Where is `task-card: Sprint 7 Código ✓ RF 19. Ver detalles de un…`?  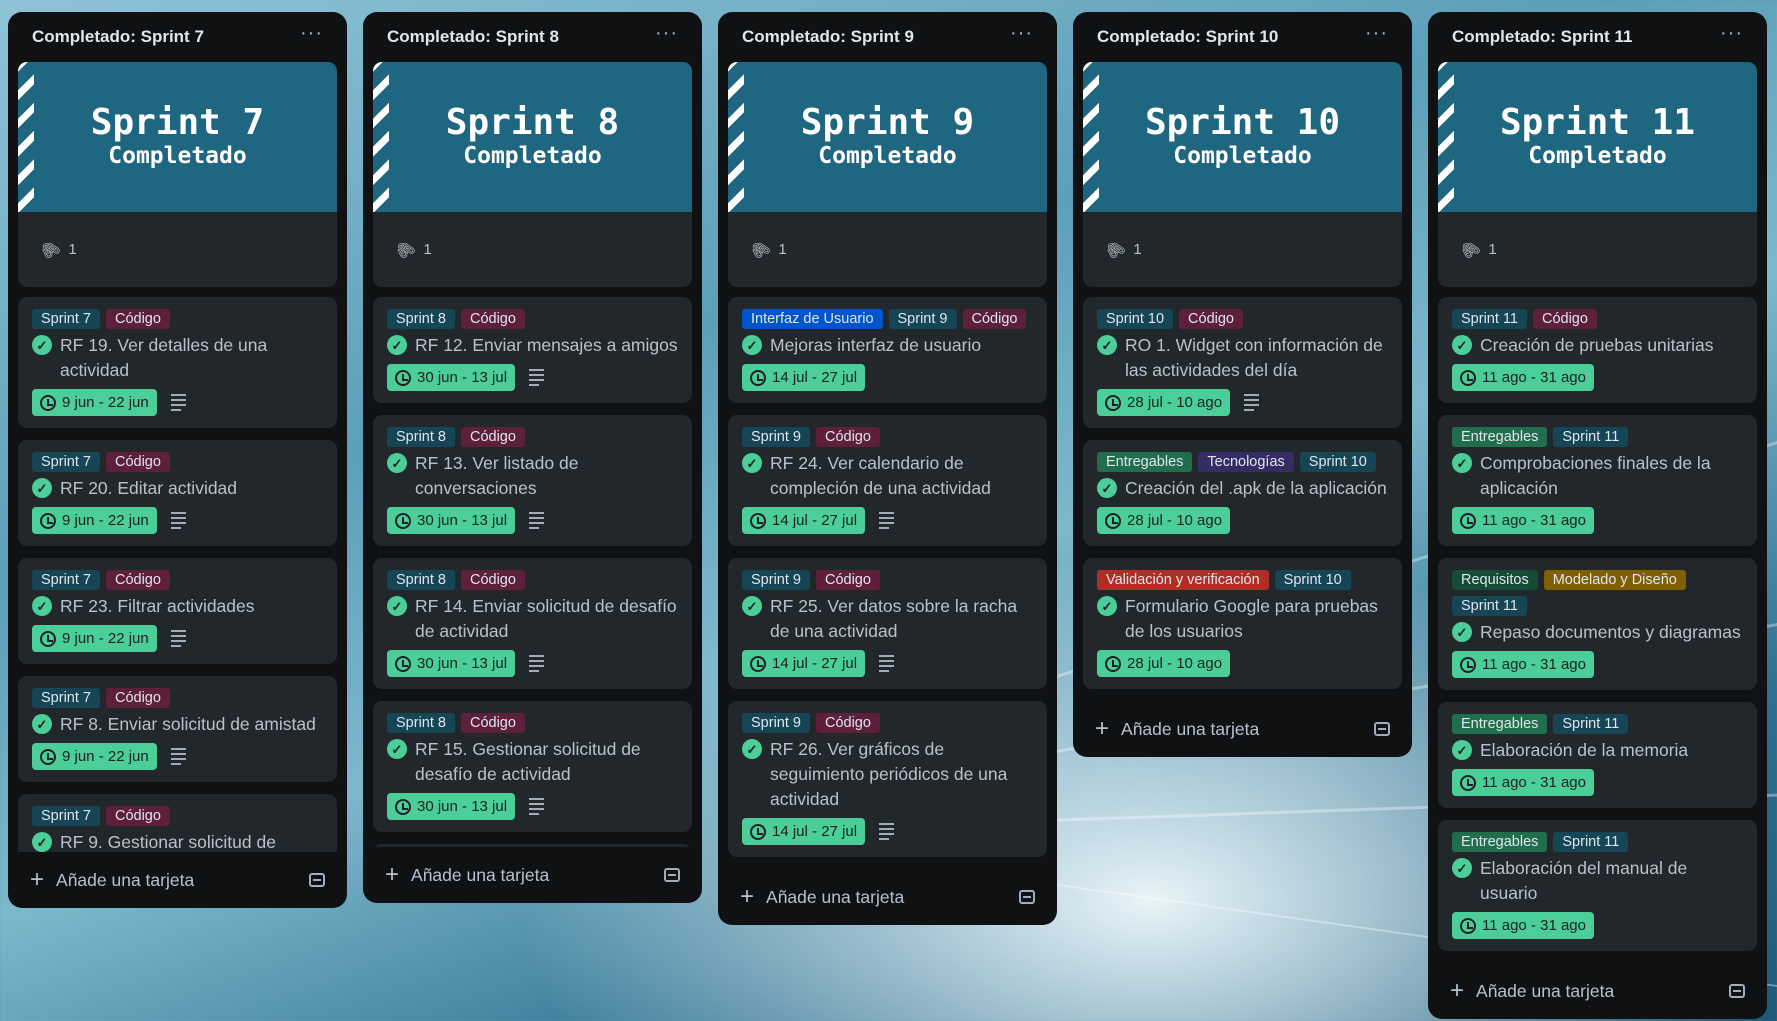
task-card: Sprint 7 Código ✓ RF 19. Ver detalles de un… is located at coordinates (177, 362).